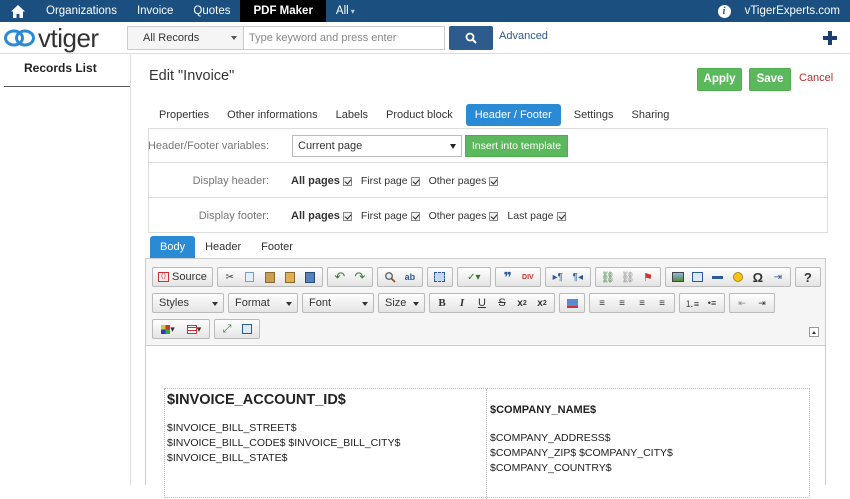  What do you see at coordinates (347, 181) in the screenshot?
I see `header-all-pages-checkbox` at bounding box center [347, 181].